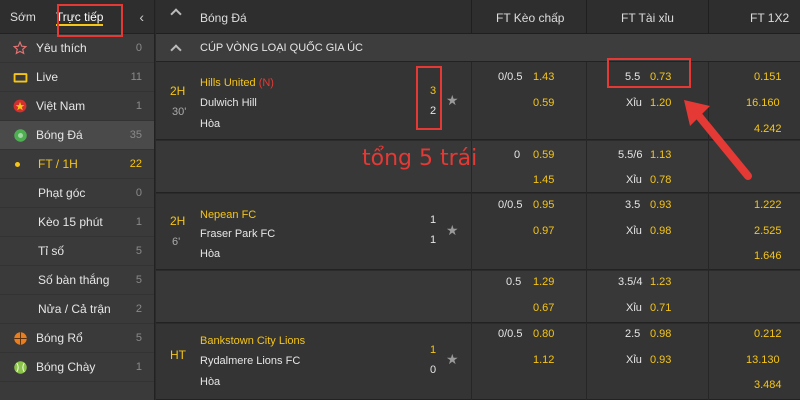 This screenshot has height=400, width=800. Describe the element at coordinates (660, 360) in the screenshot. I see `ou-under-odd: 0.93` at that location.